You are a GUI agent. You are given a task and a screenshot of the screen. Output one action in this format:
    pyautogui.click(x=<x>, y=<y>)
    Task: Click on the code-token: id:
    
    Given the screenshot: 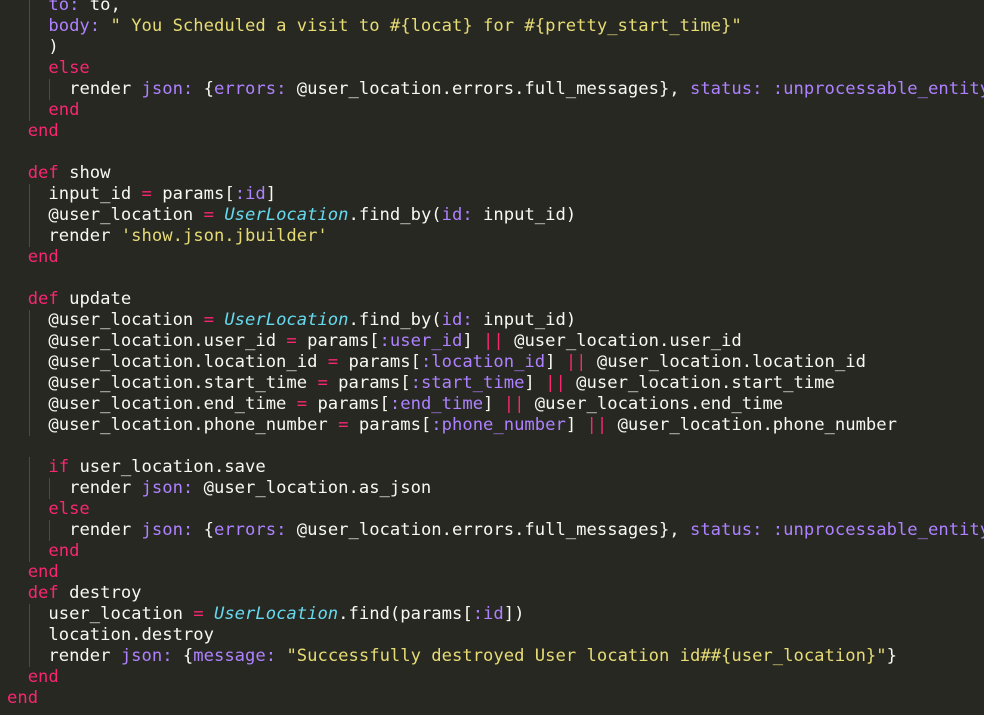 What is the action you would take?
    pyautogui.click(x=457, y=215)
    